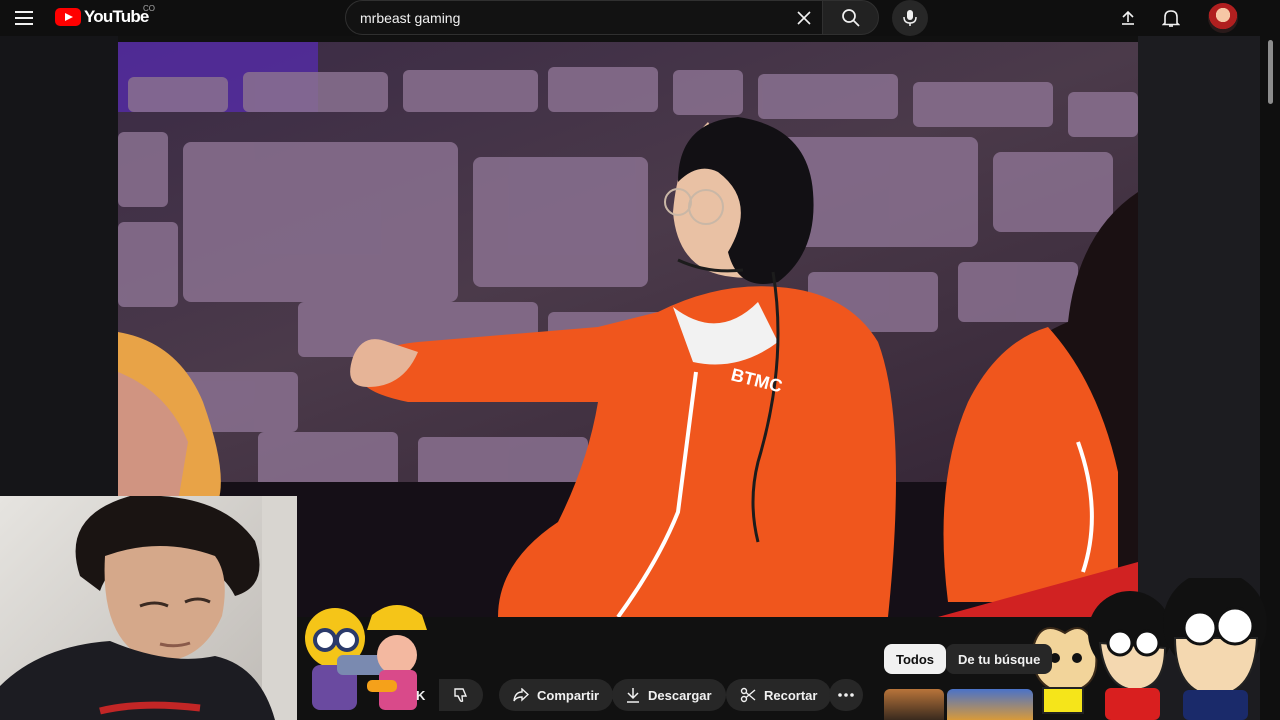 This screenshot has width=1280, height=720. Describe the element at coordinates (999, 659) in the screenshot. I see `chip-from-search: De tu búsque` at that location.